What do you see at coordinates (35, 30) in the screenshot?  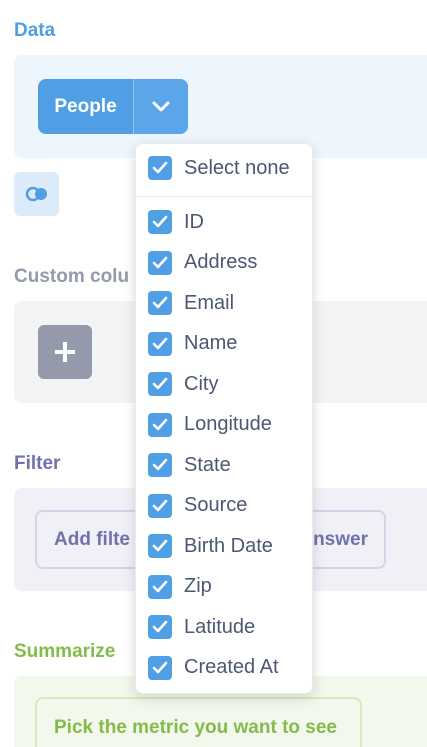 I see `data-section-title: Data` at bounding box center [35, 30].